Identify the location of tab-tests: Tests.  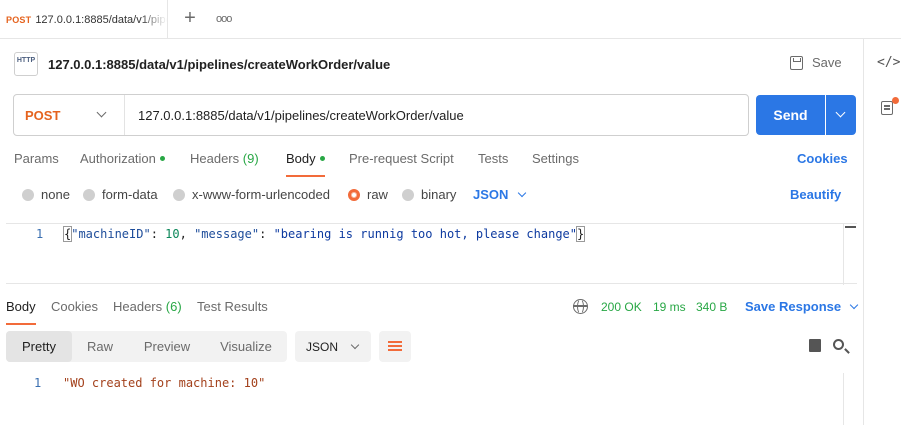
(493, 158).